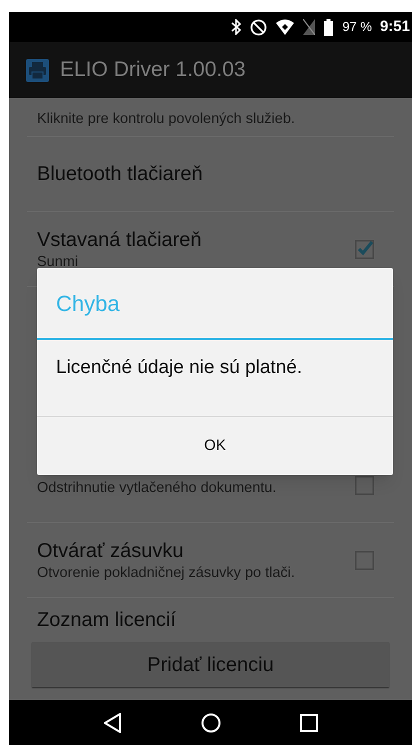  I want to click on setting-title: Otvárať zásuvku, so click(110, 550).